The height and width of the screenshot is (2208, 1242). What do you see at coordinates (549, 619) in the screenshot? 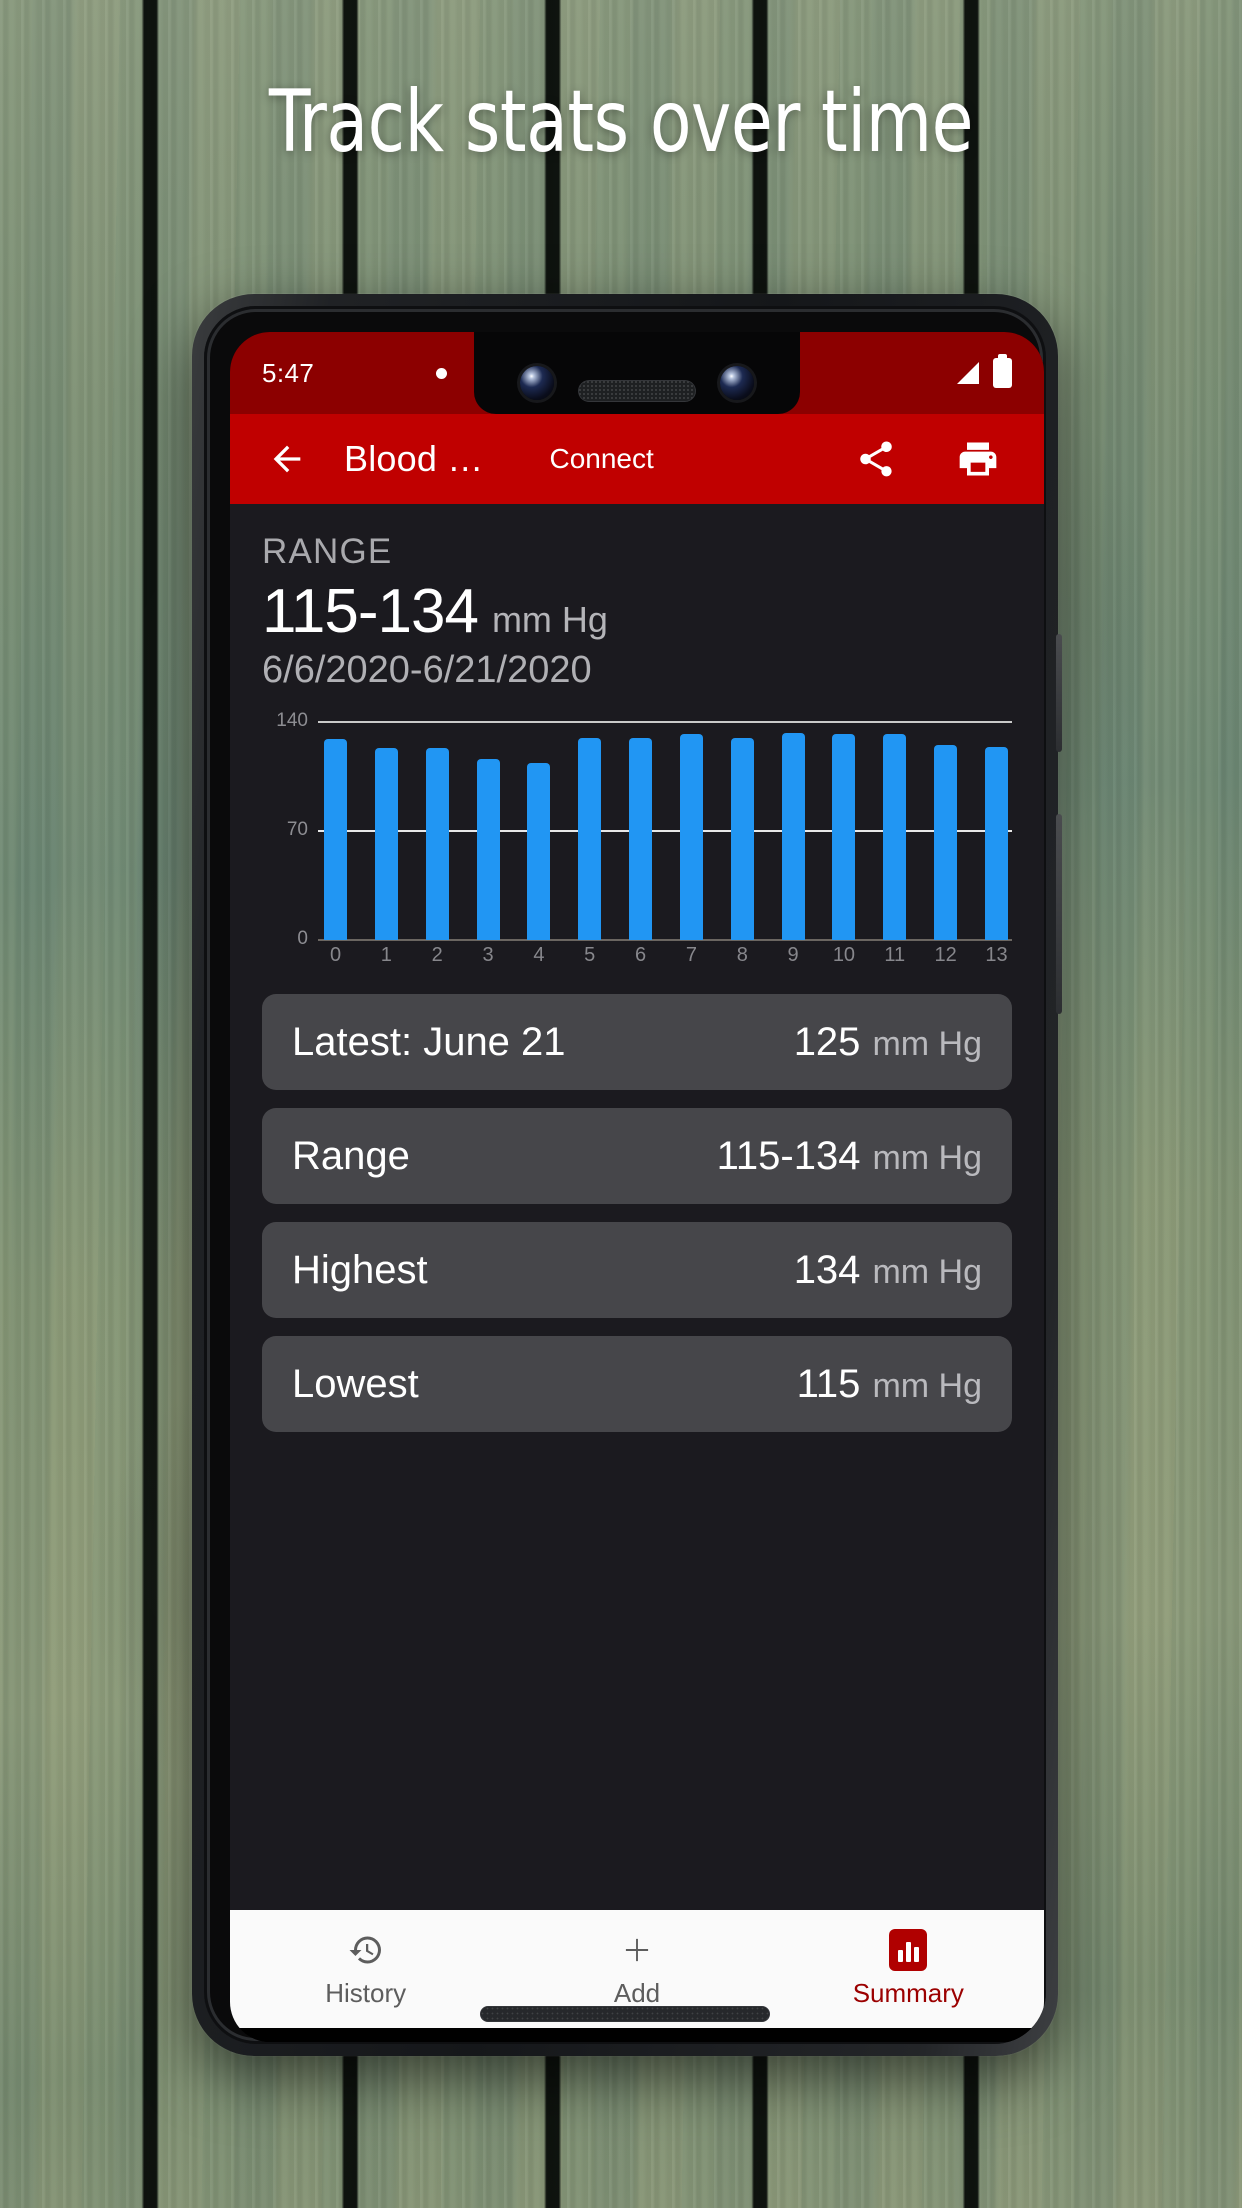
I see `range-unit: mm Hg` at bounding box center [549, 619].